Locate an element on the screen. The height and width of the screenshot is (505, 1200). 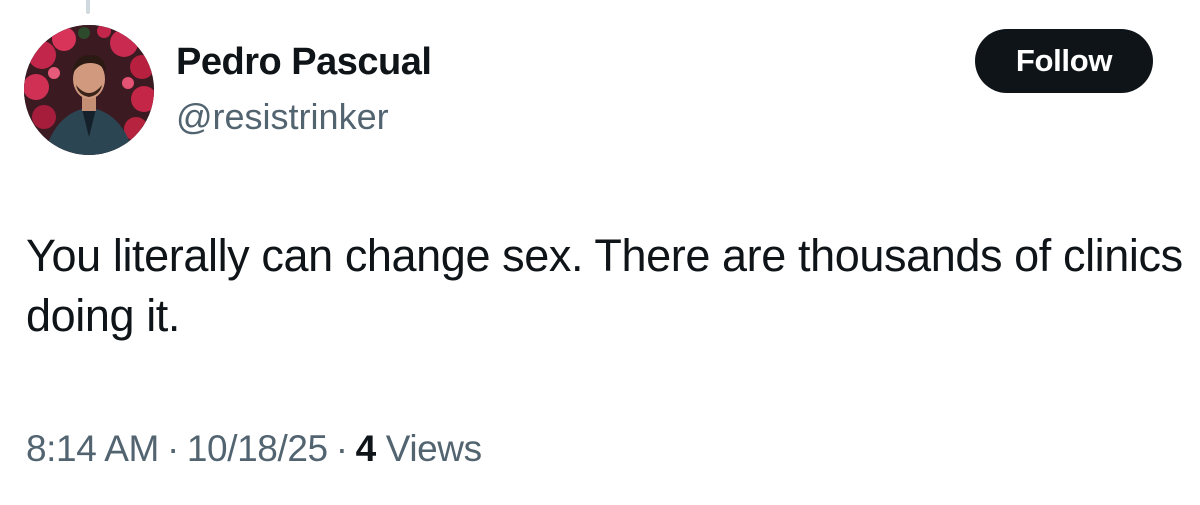
author-display-name: Pedro Pascual is located at coordinates (304, 62).